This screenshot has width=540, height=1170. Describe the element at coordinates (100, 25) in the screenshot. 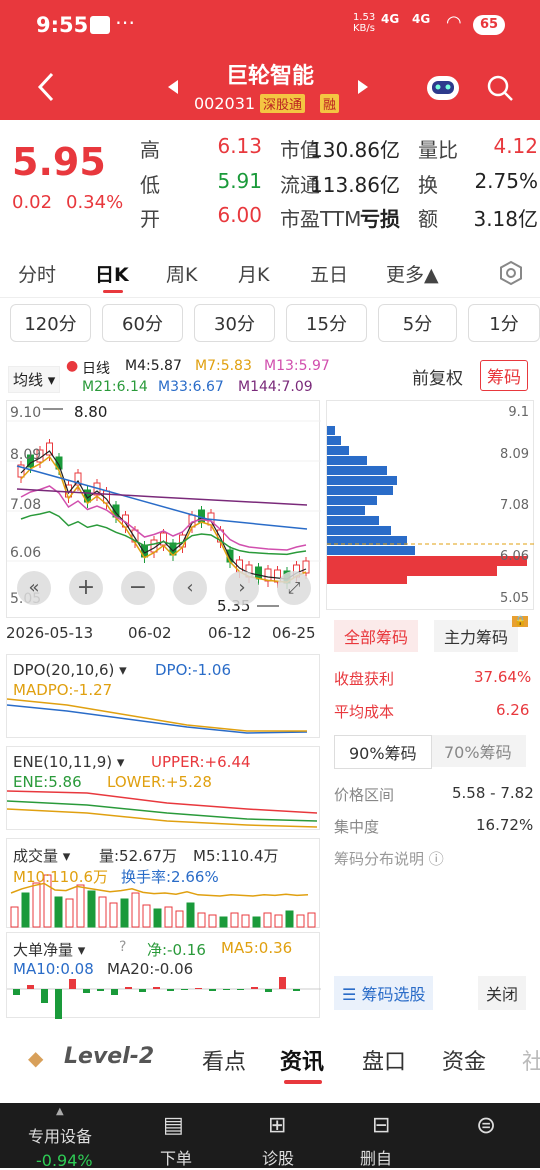

I see `app-notification-icon` at that location.